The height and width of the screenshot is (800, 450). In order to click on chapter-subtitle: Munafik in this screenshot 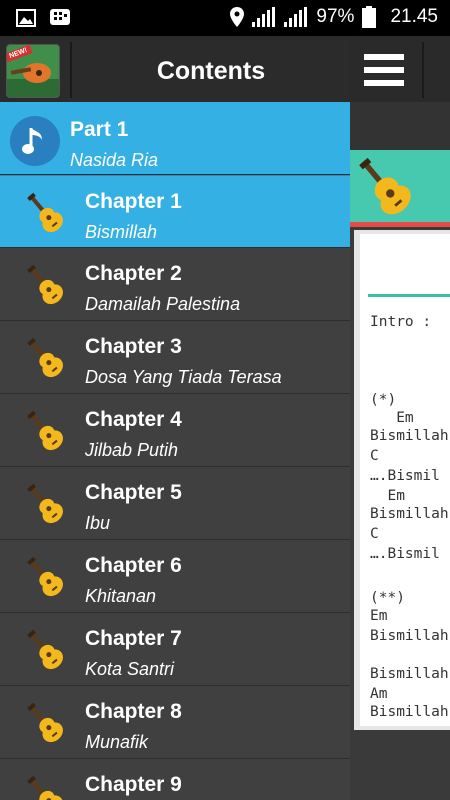, I will do `click(117, 742)`.